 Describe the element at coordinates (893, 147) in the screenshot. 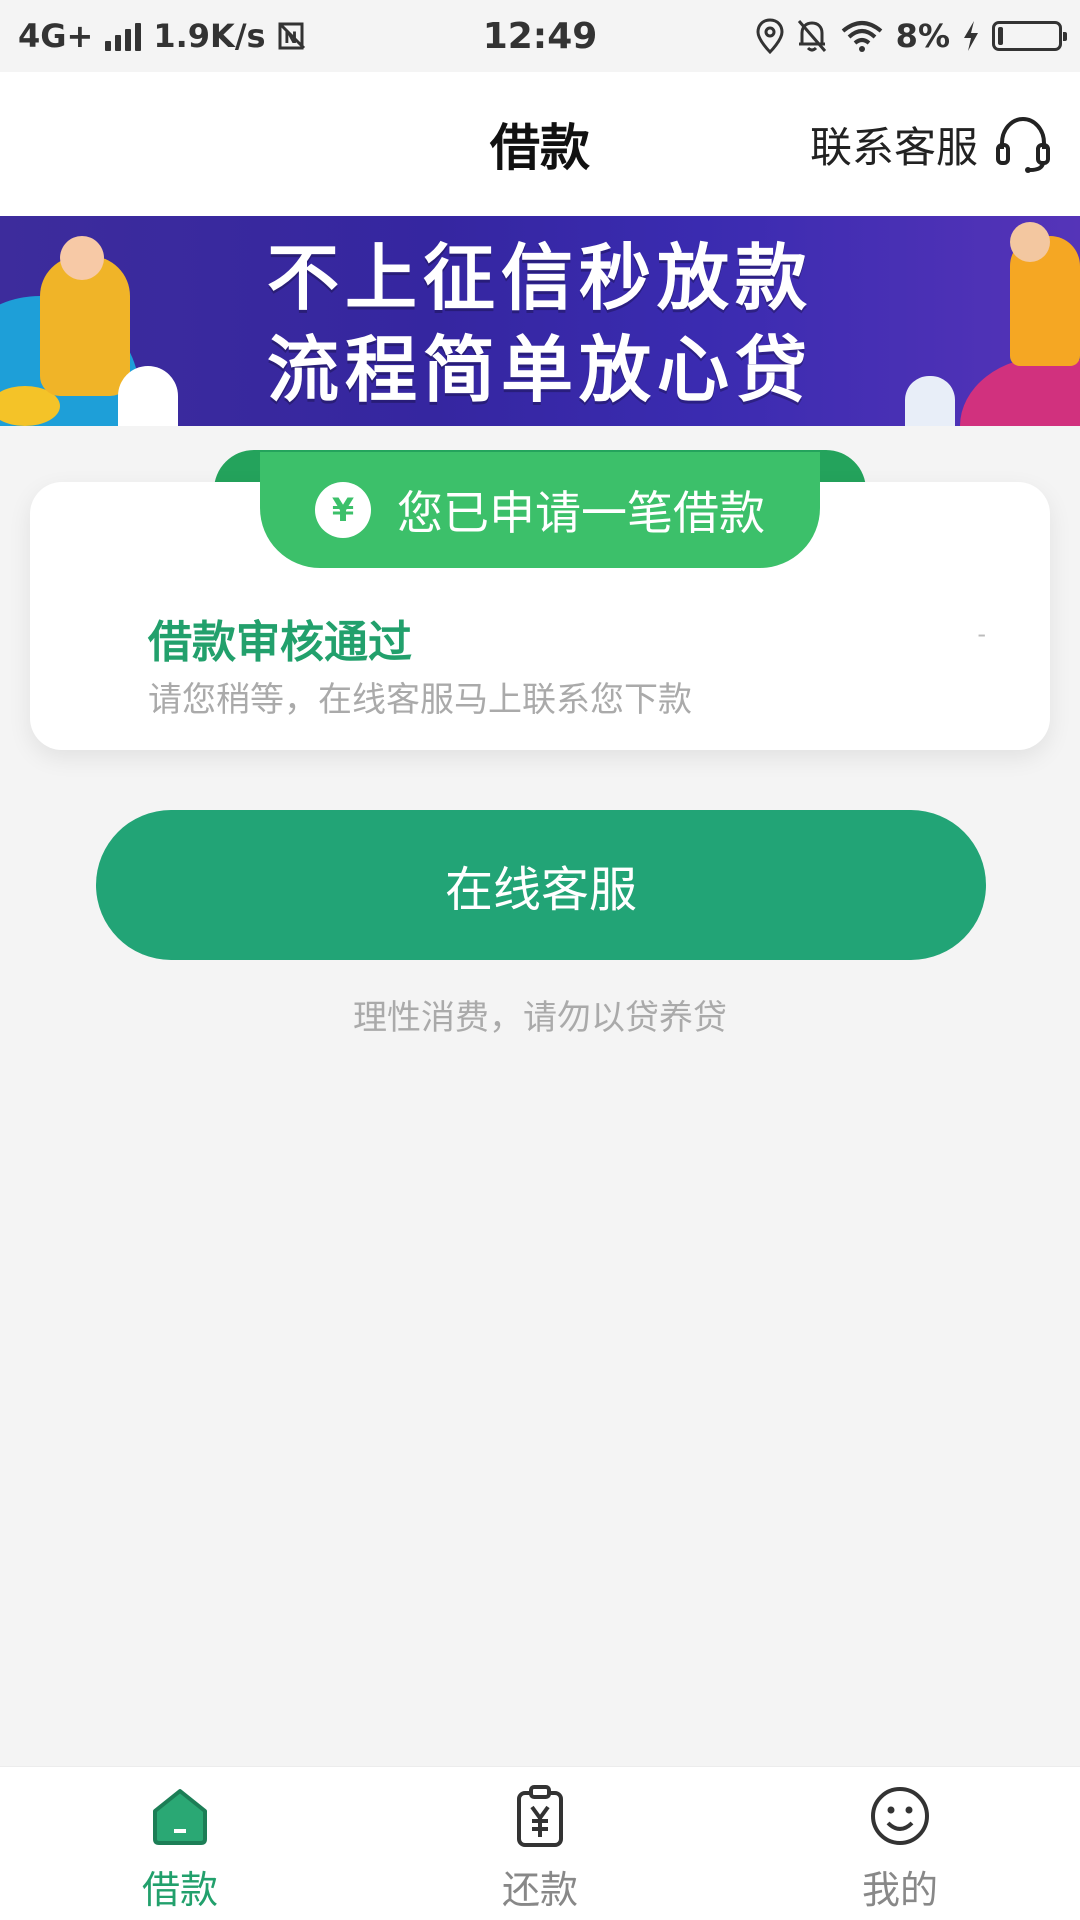

I see `contact-service-label: 联系客服` at that location.